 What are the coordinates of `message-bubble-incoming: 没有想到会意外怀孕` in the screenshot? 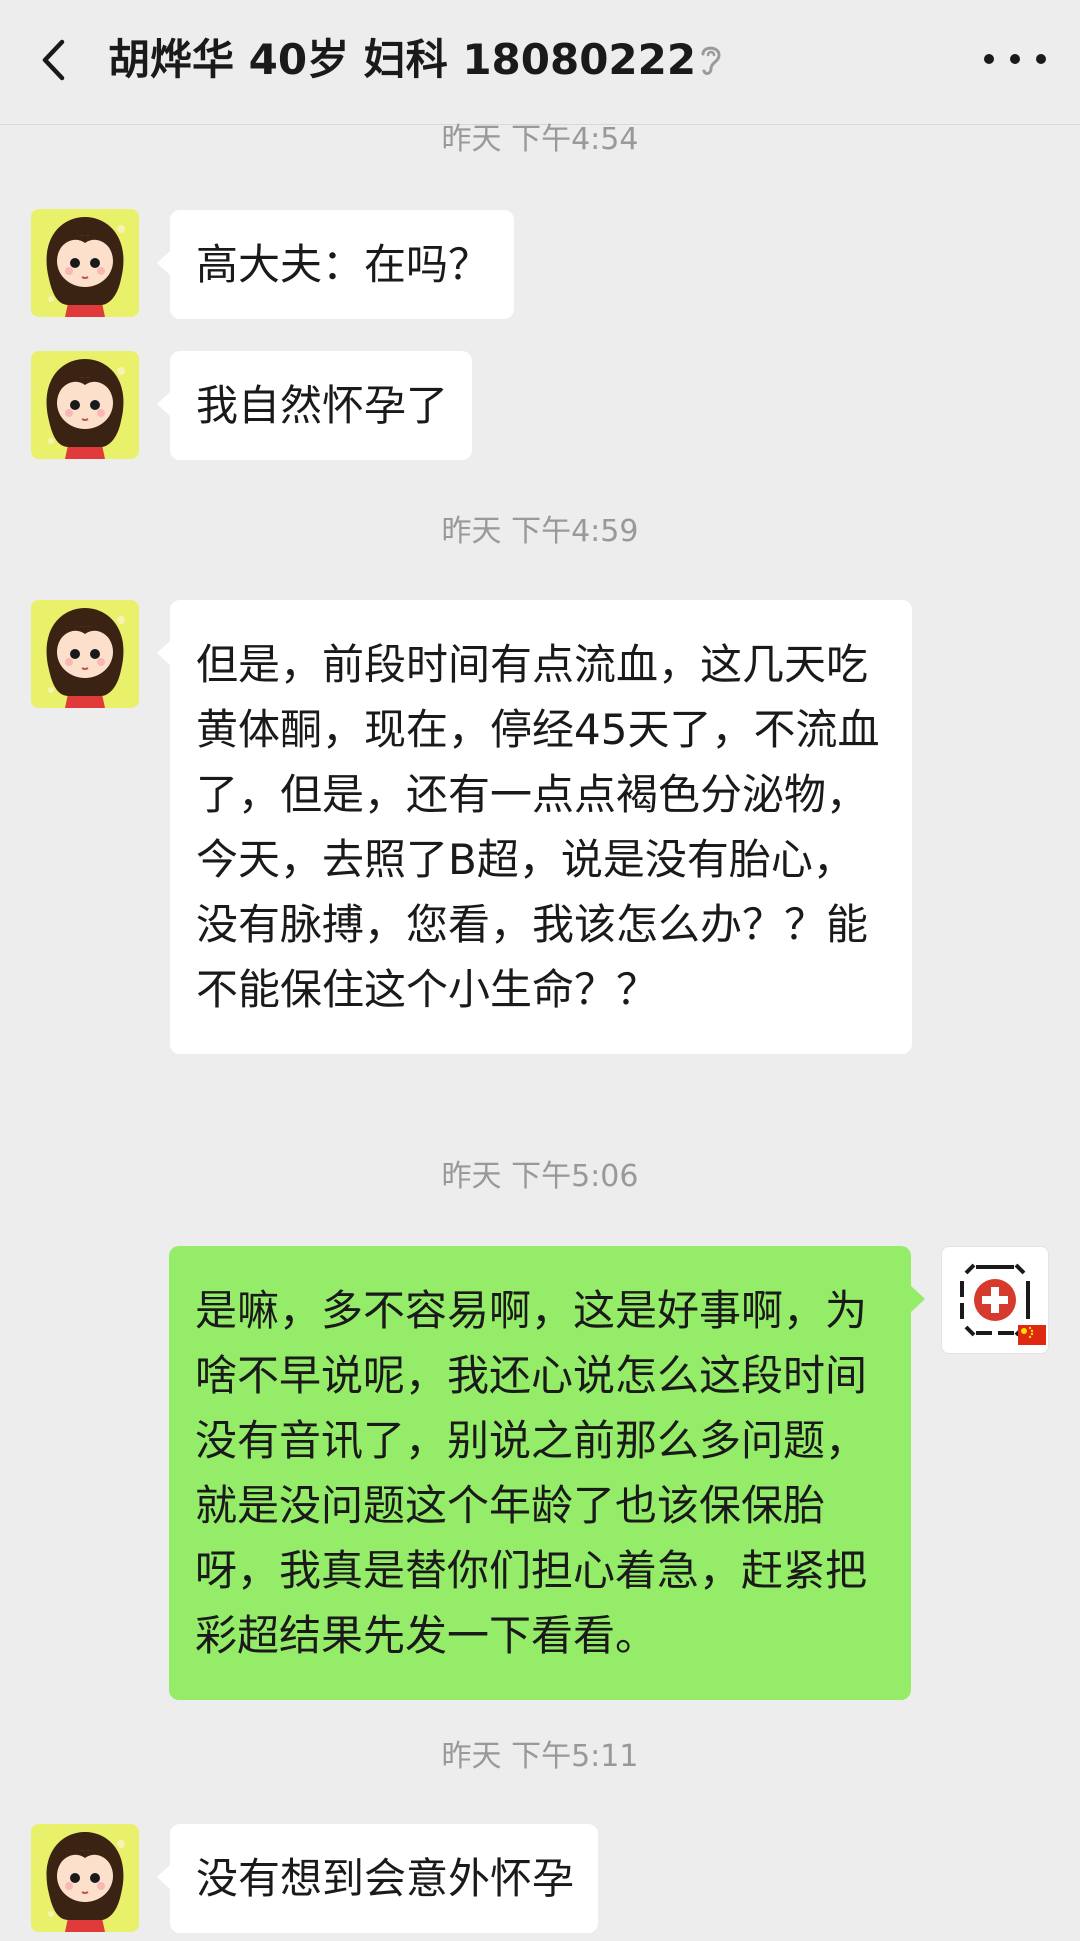 It's located at (377, 1878).